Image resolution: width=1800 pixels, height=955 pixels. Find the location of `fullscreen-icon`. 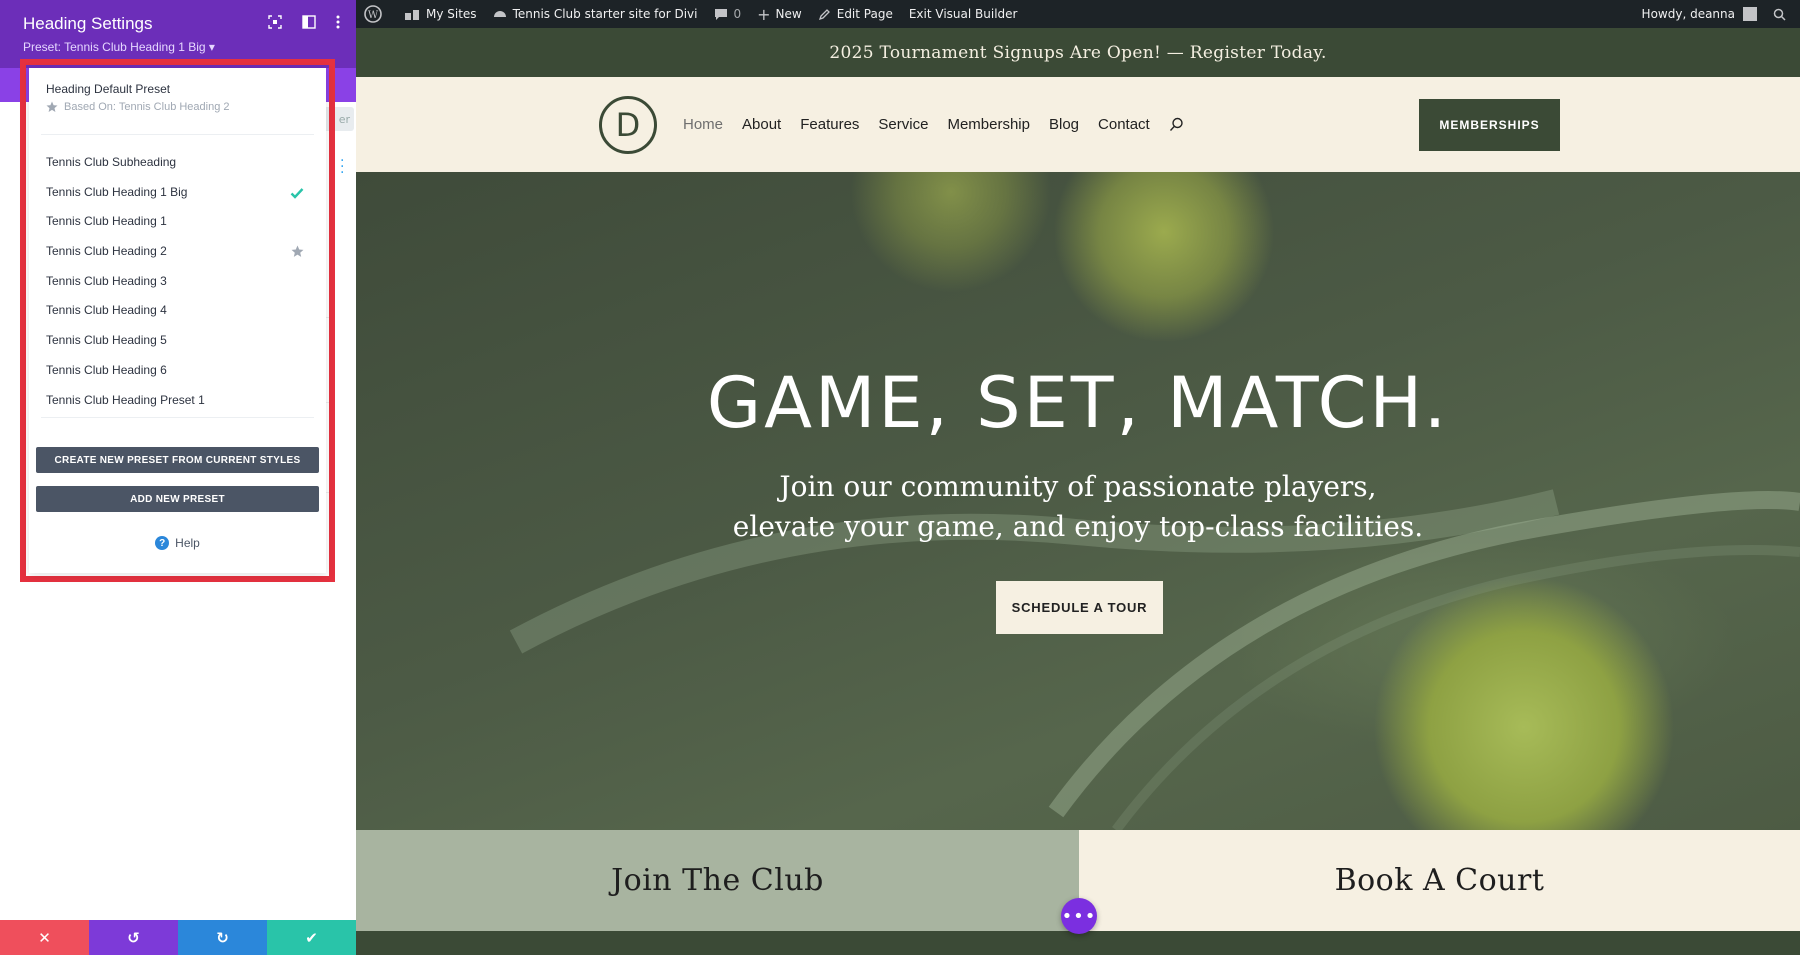

fullscreen-icon is located at coordinates (275, 23).